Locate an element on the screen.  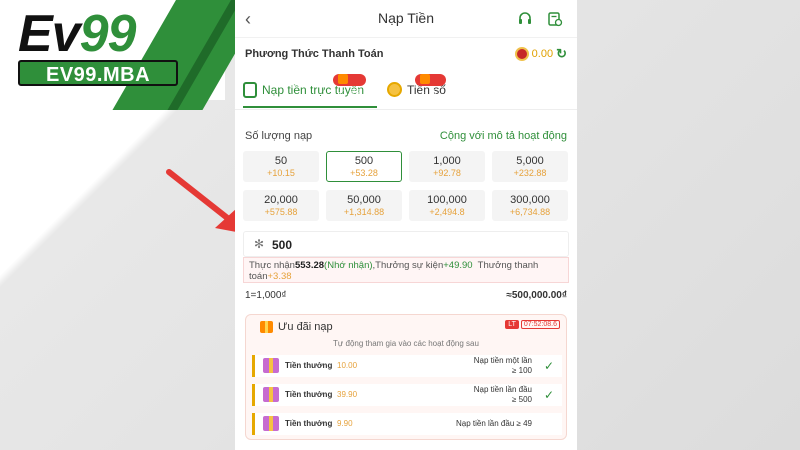
tab-online-deposit: Nạp tiền trực tuyến +1.8% is located at coordinates (304, 86).